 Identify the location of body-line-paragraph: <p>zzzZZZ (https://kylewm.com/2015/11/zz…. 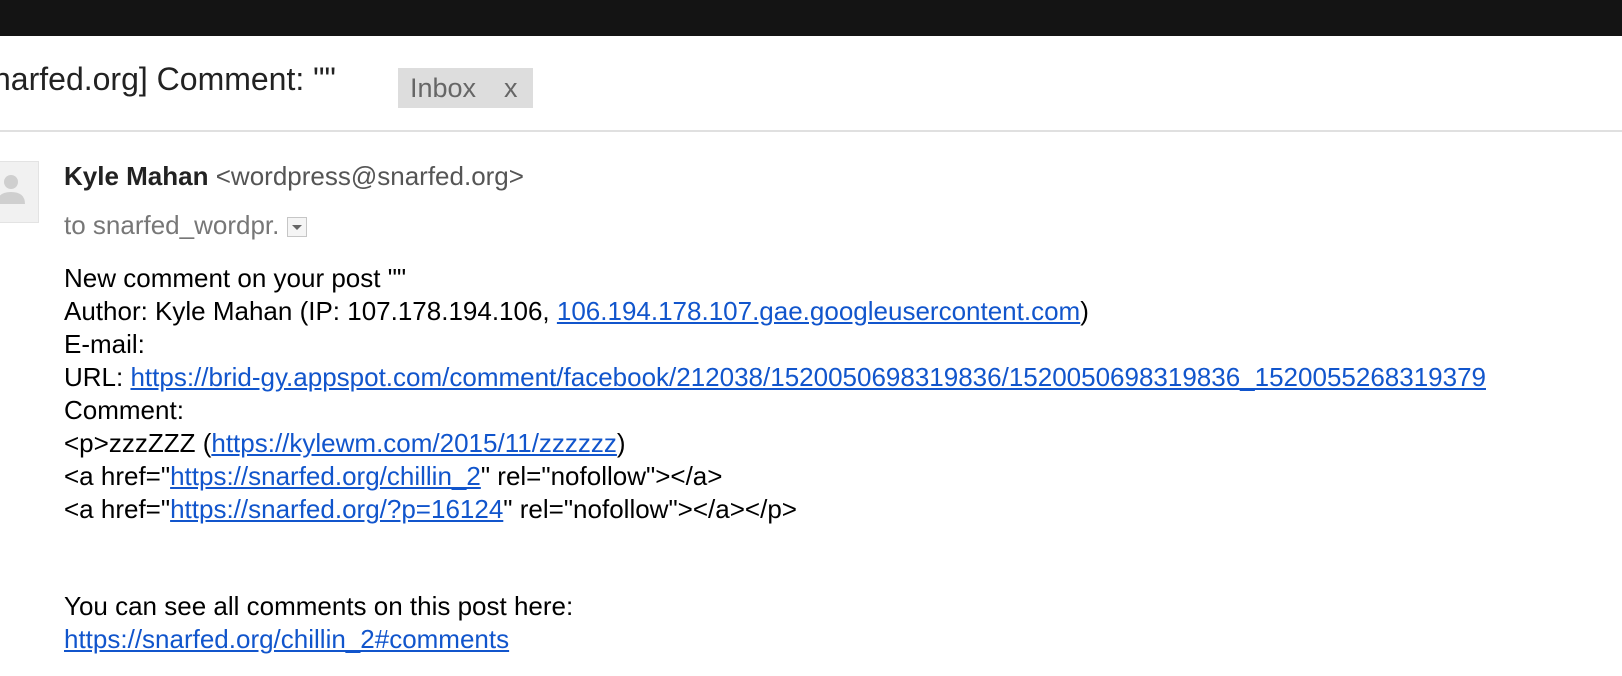
(839, 443).